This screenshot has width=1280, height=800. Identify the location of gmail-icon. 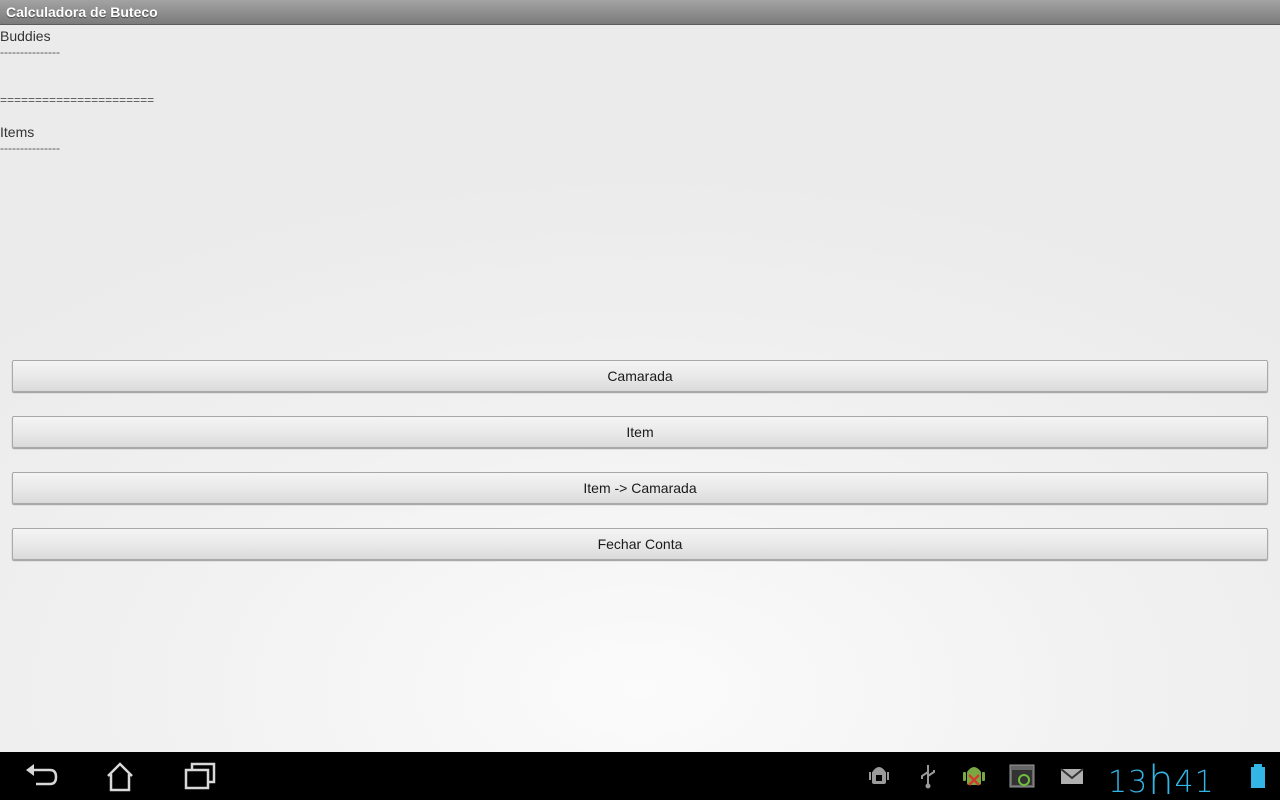
(1072, 776).